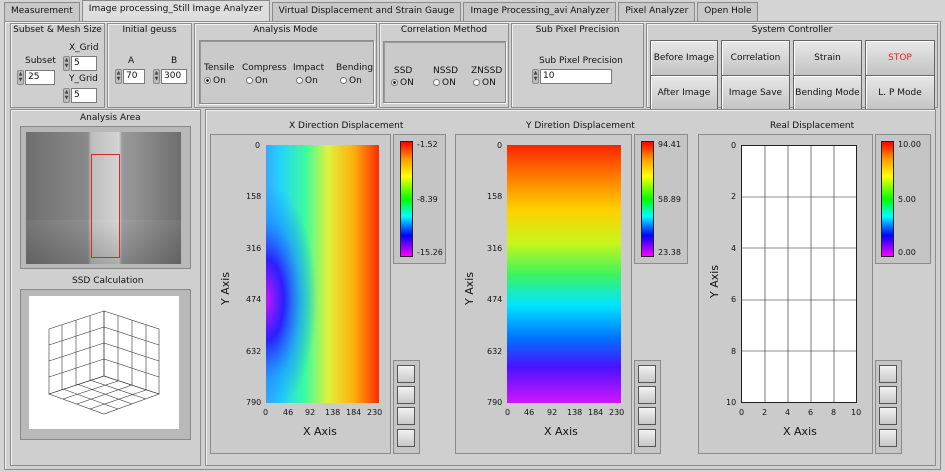  Describe the element at coordinates (684, 93) in the screenshot. I see `after-image-button: After Image` at that location.